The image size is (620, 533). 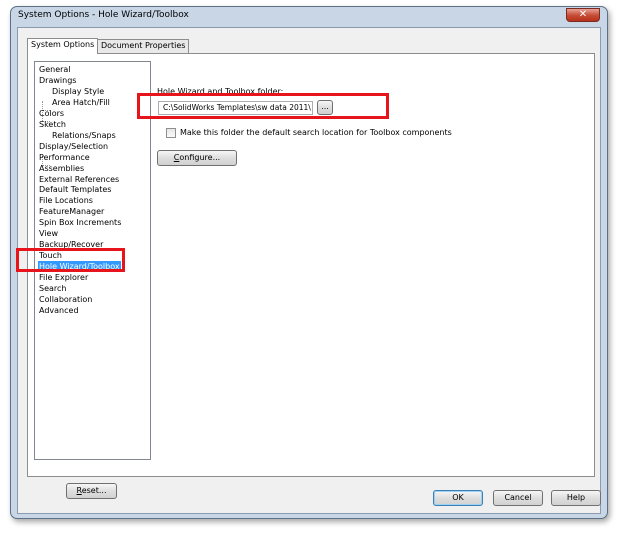 I want to click on help-button: Help, so click(x=576, y=498).